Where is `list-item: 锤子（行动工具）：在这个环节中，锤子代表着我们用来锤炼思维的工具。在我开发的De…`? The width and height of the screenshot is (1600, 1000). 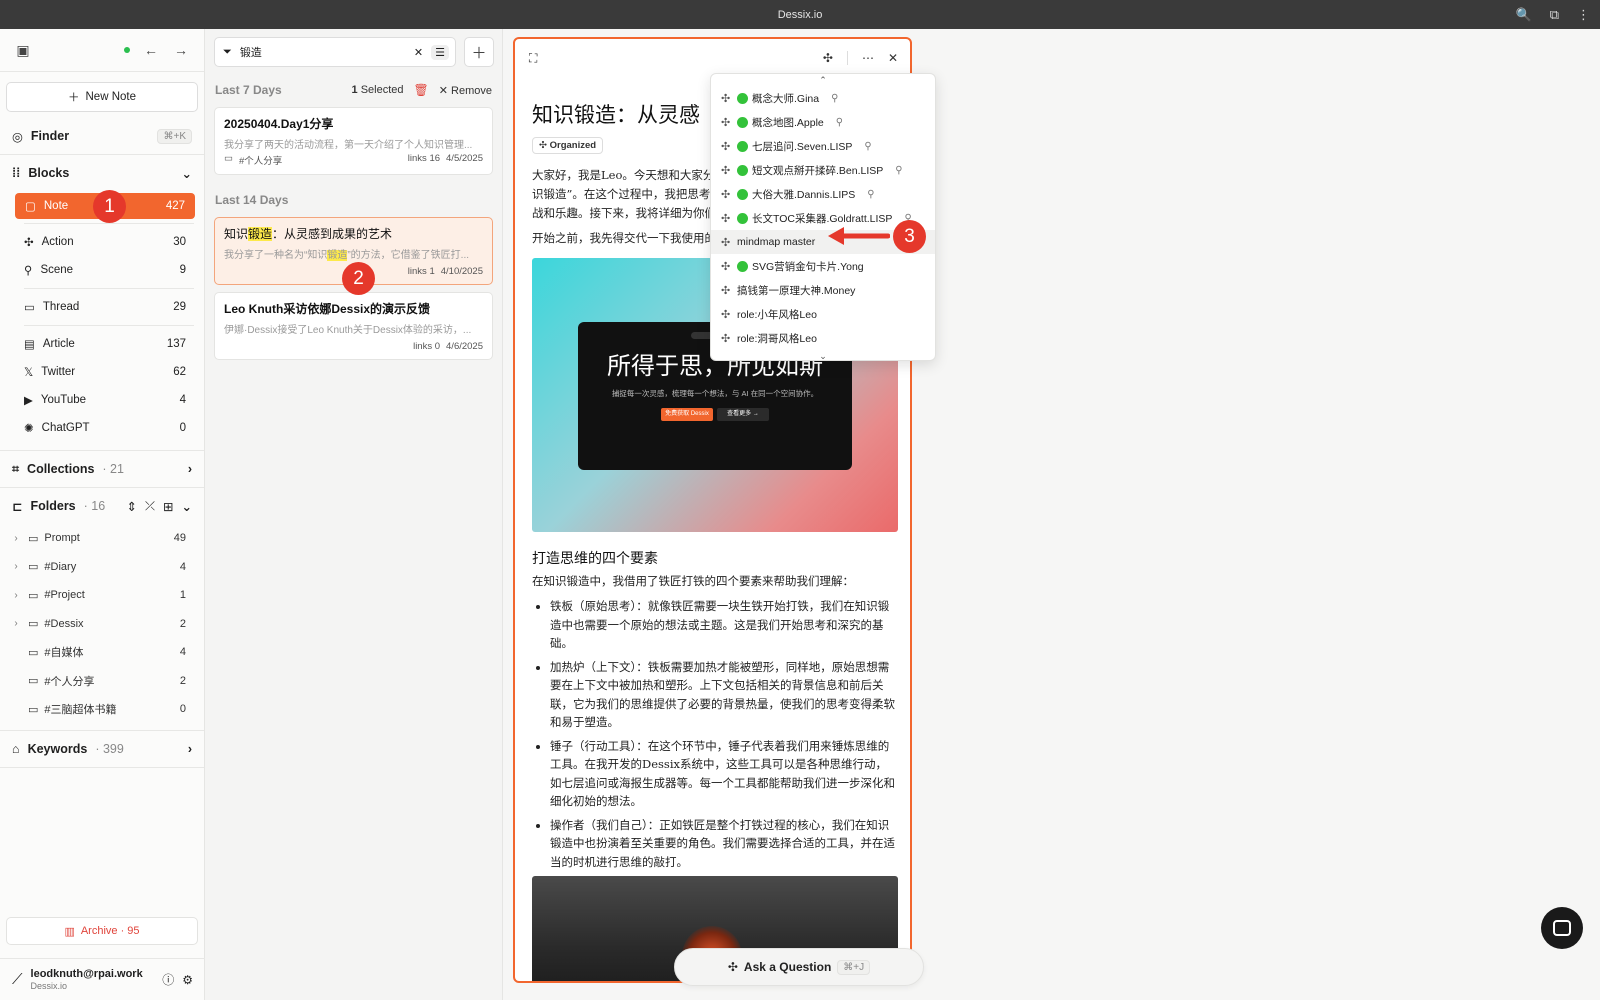
list-item: 锤子（行动工具）：在这个环节中，锤子代表着我们用来锤炼思维的工具。在我开发的De… is located at coordinates (722, 774).